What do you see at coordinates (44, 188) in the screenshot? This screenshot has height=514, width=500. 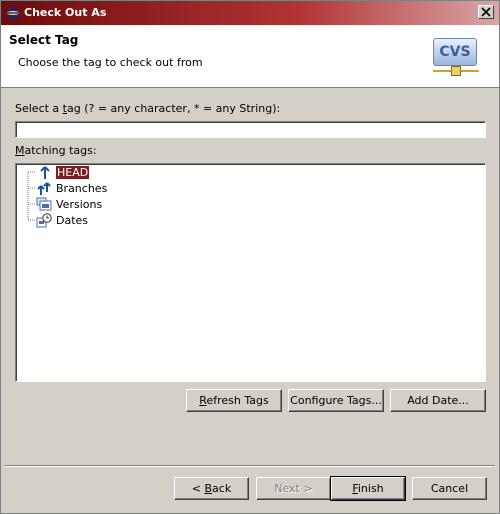 I see `branches-icon` at bounding box center [44, 188].